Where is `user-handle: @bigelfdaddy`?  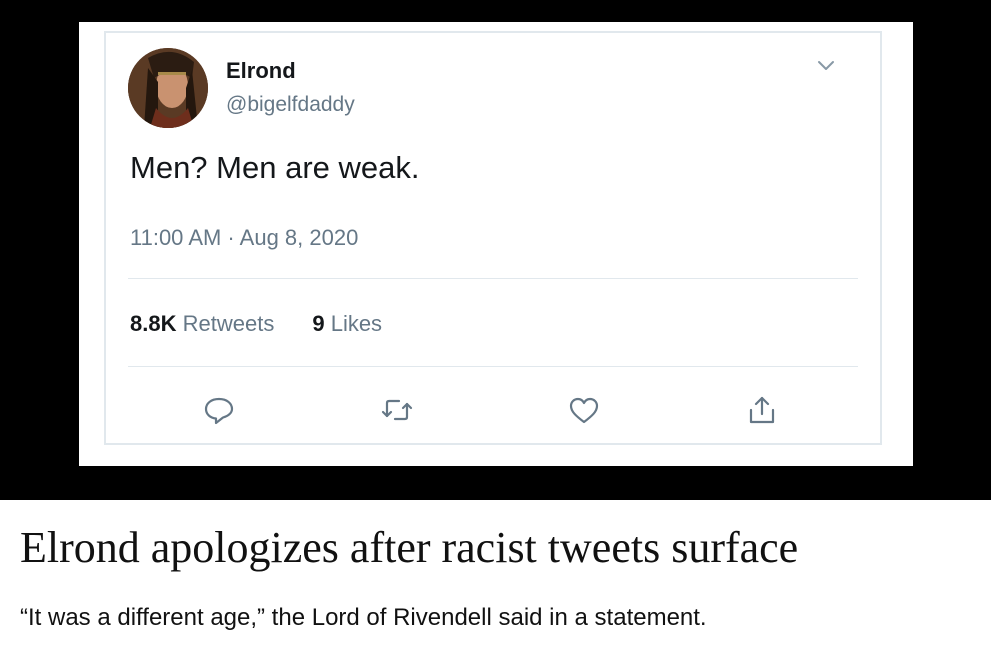
user-handle: @bigelfdaddy is located at coordinates (290, 105).